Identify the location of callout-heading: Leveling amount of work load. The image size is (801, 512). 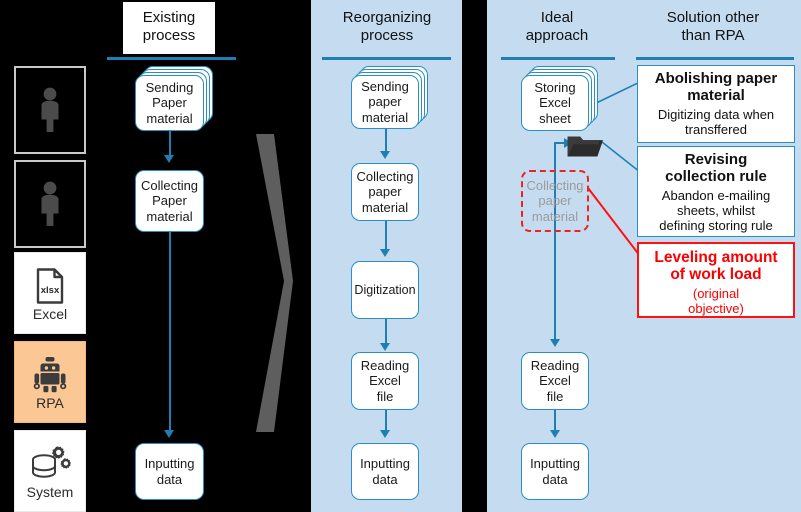
(716, 266).